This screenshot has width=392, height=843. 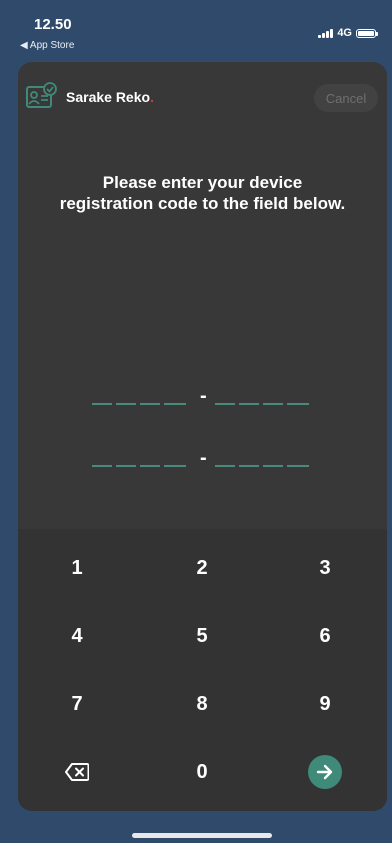 I want to click on key-0: 0, so click(x=202, y=772).